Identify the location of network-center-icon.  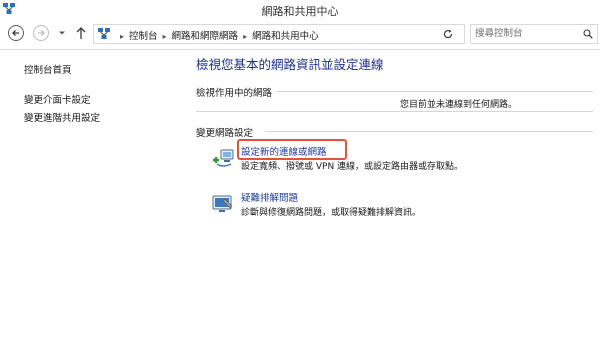
(104, 33).